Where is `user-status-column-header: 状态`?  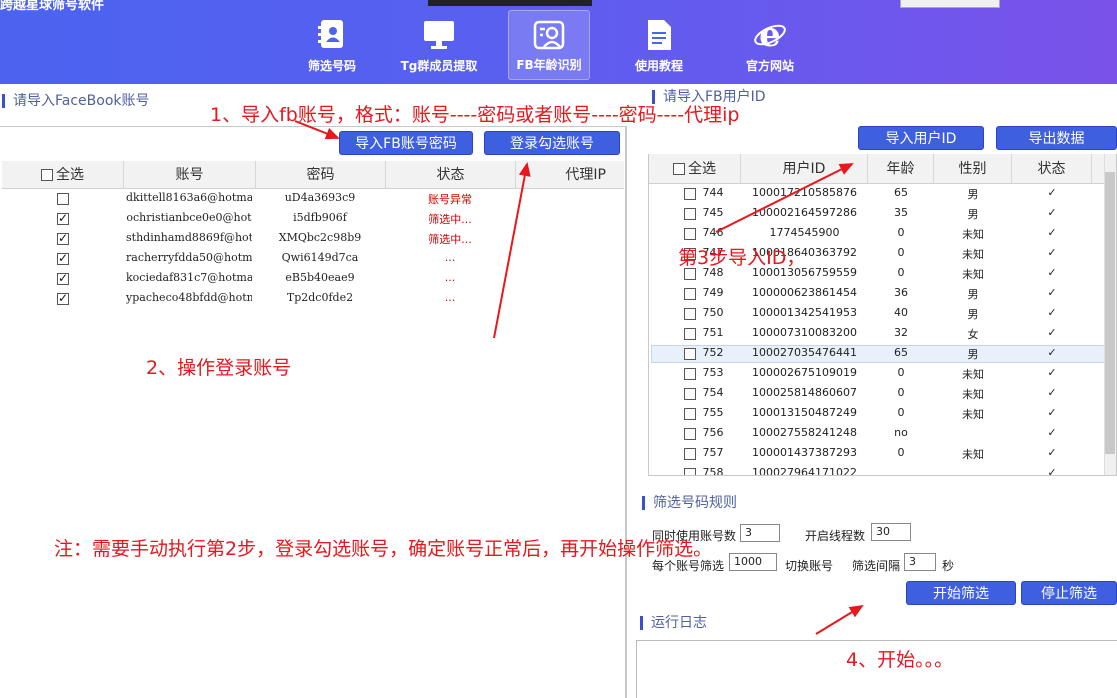 user-status-column-header: 状态 is located at coordinates (1052, 169).